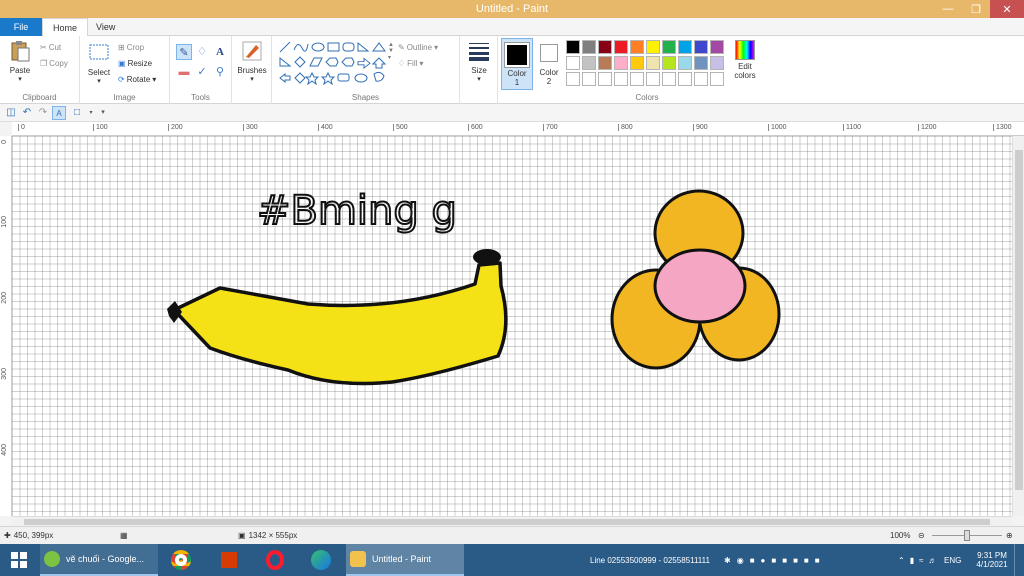  What do you see at coordinates (202, 72) in the screenshot?
I see `color-picker-icon: ✓` at bounding box center [202, 72].